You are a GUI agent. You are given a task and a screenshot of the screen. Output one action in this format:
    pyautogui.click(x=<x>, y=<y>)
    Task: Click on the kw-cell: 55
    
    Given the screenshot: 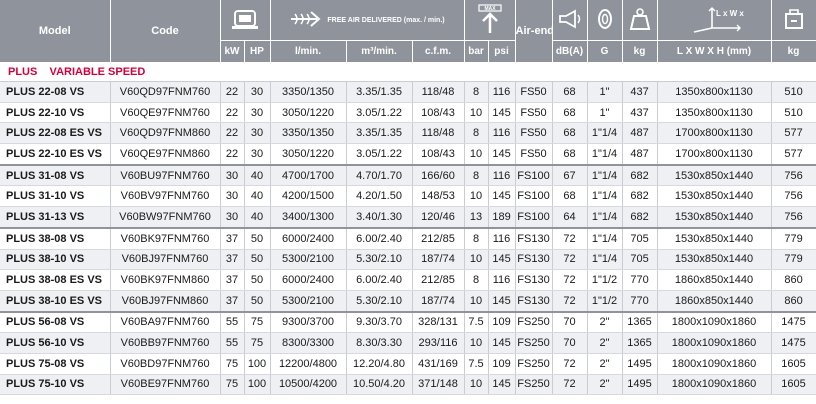 What is the action you would take?
    pyautogui.click(x=232, y=343)
    